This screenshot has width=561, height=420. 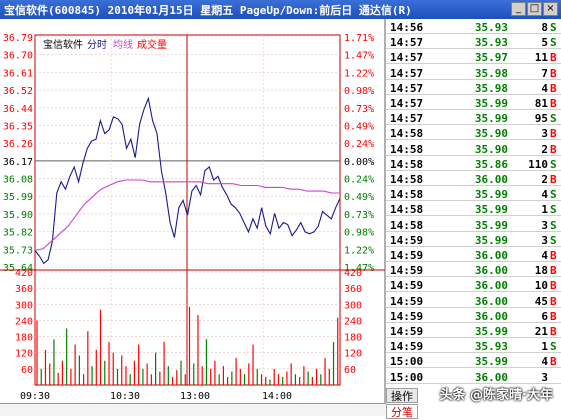 What do you see at coordinates (473, 209) in the screenshot?
I see `tick-row: 14:58 35.99 1 S` at bounding box center [473, 209].